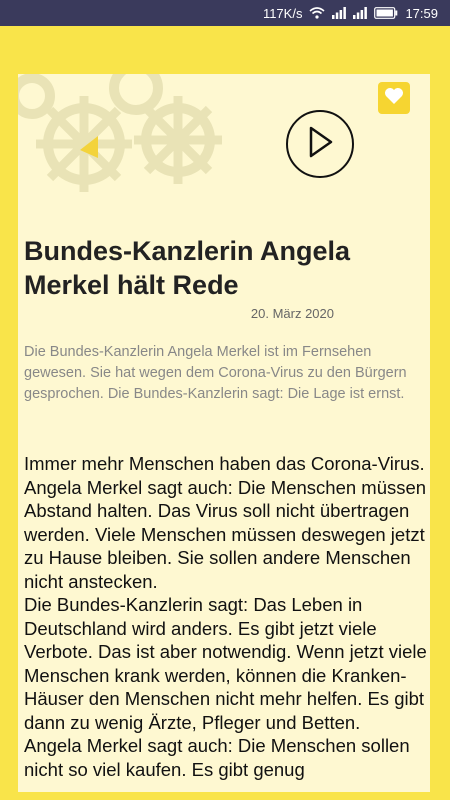  I want to click on heart-icon, so click(394, 98).